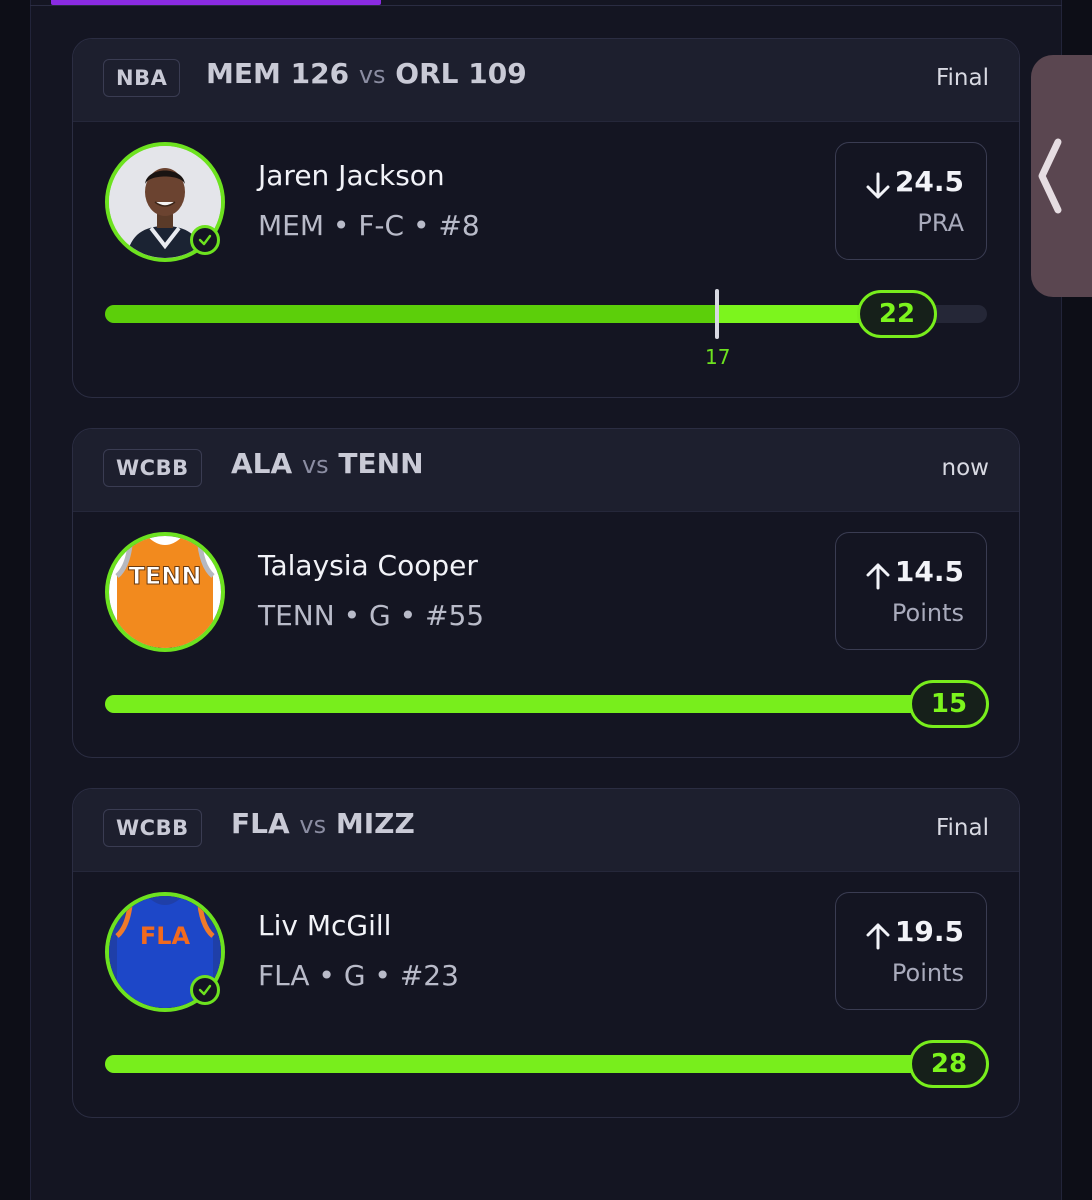  What do you see at coordinates (262, 463) in the screenshot?
I see `team-a: ALA` at bounding box center [262, 463].